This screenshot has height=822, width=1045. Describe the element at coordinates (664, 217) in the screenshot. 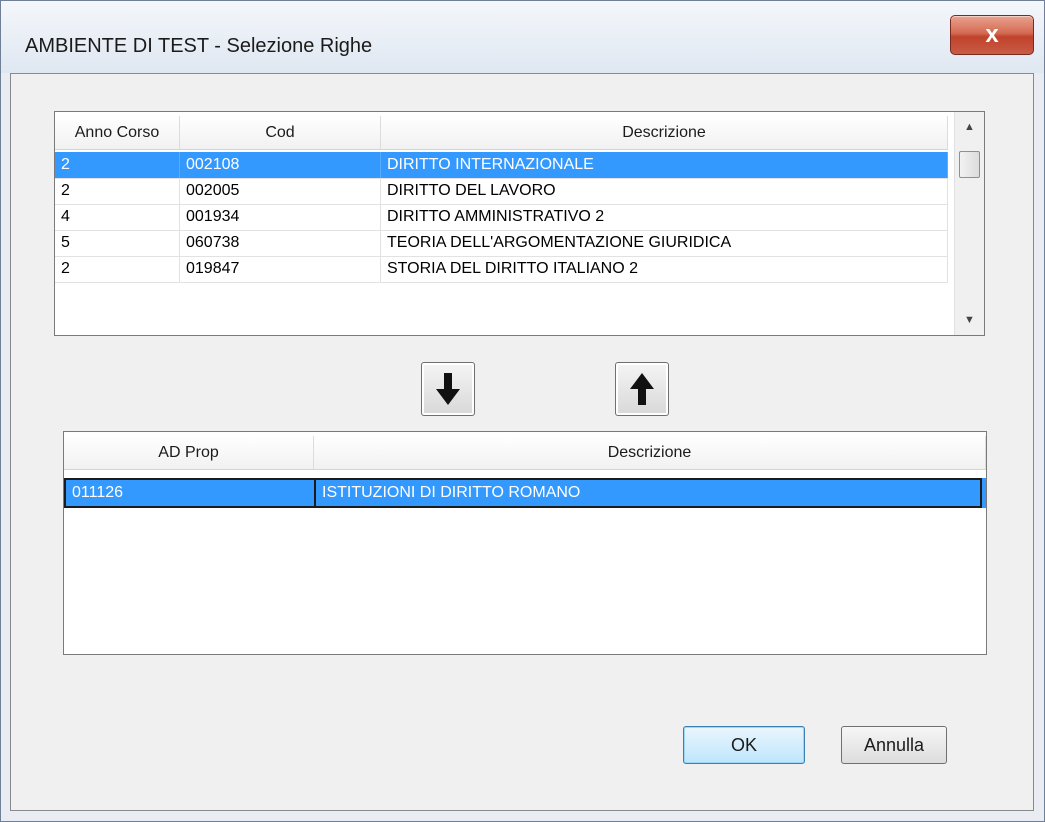

I see `cell-descrizione: DIRITTO AMMINISTRATIVO 2` at that location.